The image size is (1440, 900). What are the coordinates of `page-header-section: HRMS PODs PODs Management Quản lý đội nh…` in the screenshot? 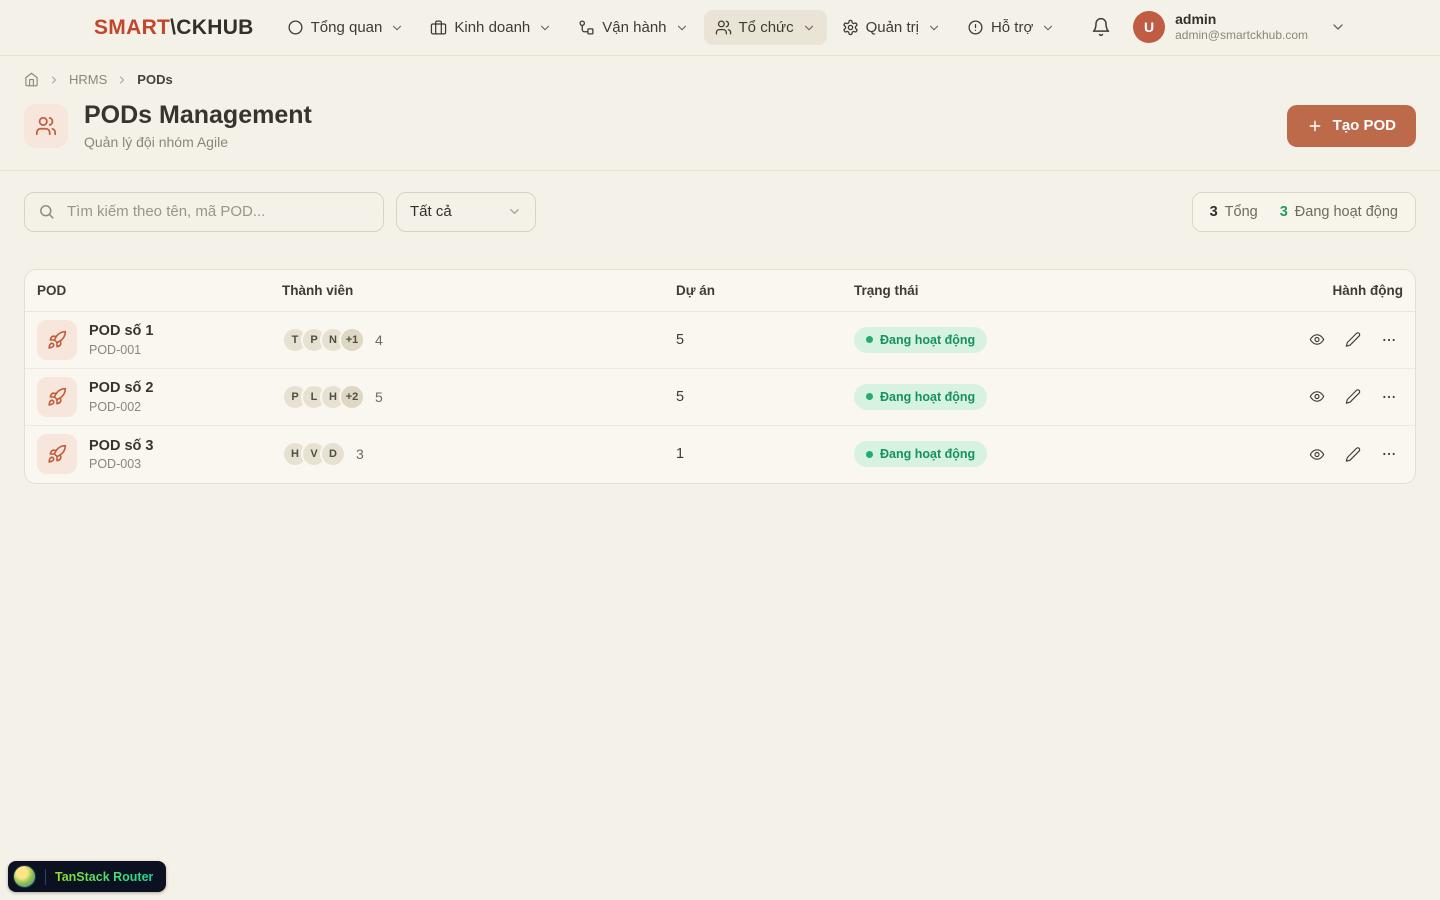 It's located at (720, 113).